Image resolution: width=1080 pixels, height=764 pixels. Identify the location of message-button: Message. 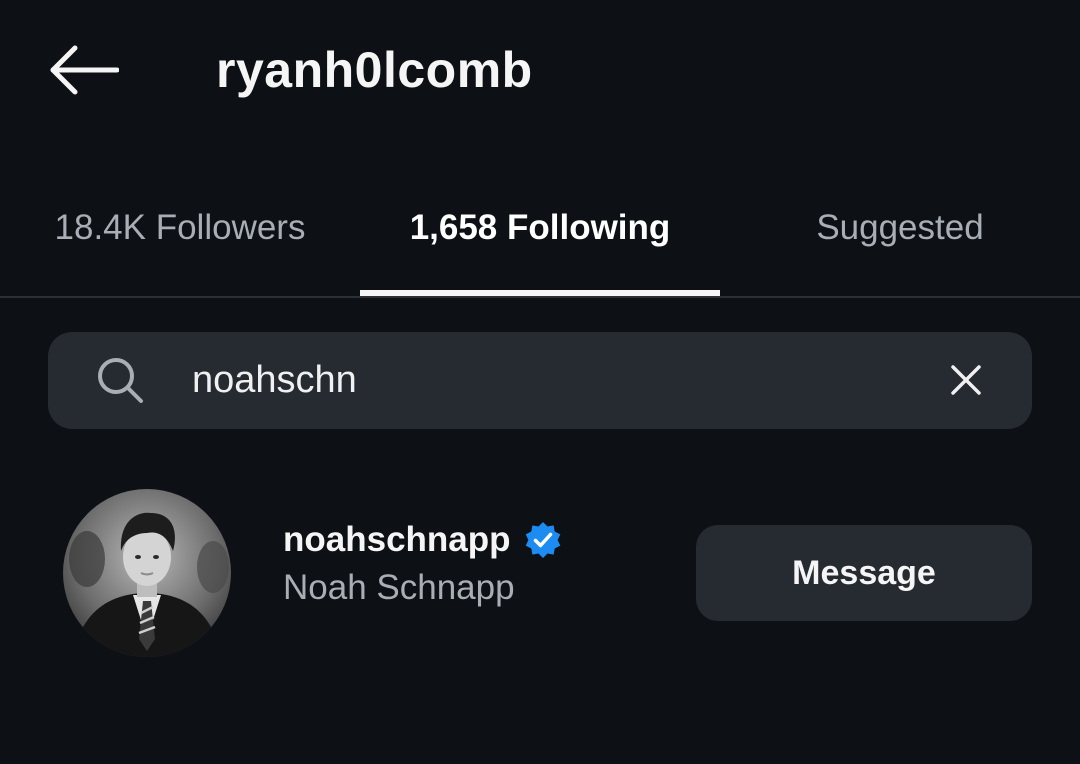
(864, 573).